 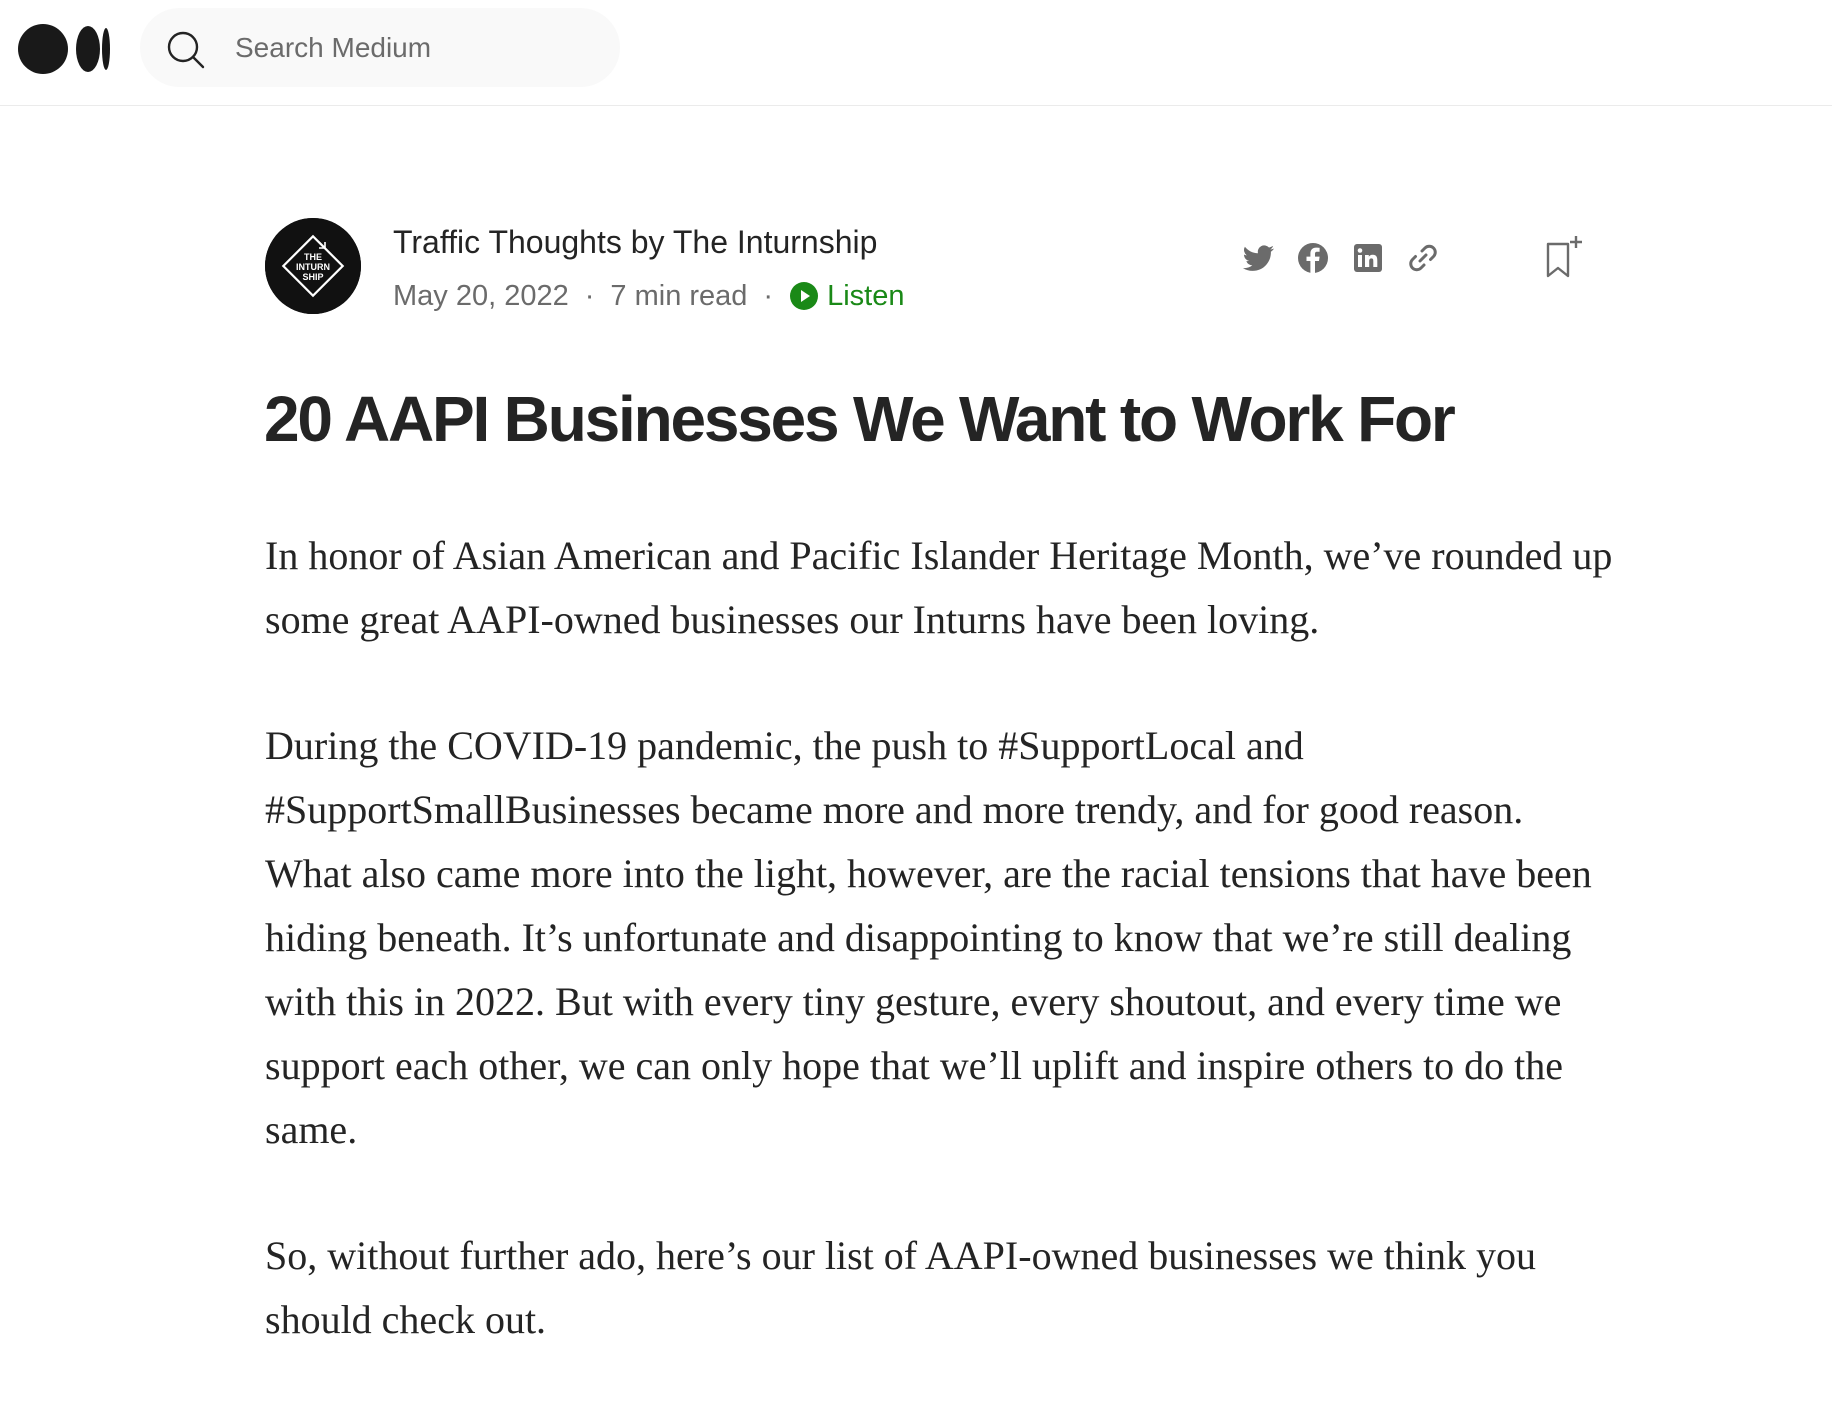 What do you see at coordinates (64, 49) in the screenshot?
I see `medium-logo-icon` at bounding box center [64, 49].